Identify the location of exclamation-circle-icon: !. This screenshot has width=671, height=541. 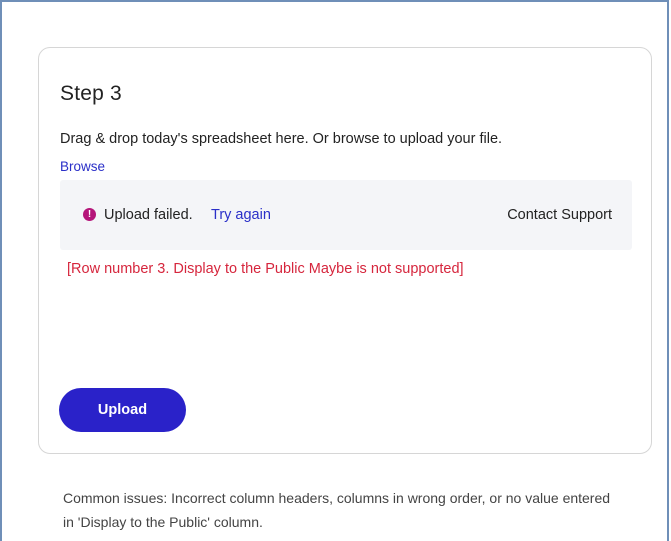
(89, 214).